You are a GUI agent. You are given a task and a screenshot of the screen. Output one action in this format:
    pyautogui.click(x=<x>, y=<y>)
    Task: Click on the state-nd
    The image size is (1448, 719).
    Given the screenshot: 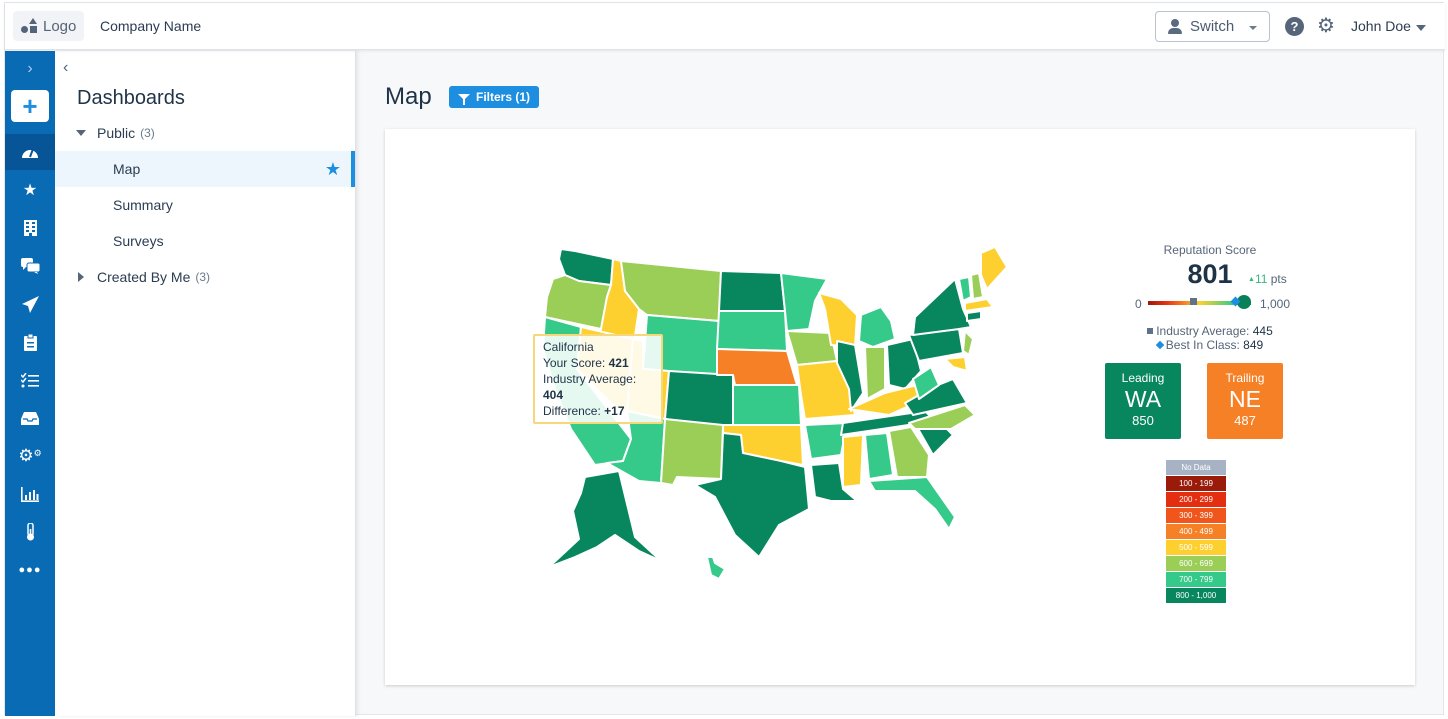 What is the action you would take?
    pyautogui.click(x=752, y=291)
    